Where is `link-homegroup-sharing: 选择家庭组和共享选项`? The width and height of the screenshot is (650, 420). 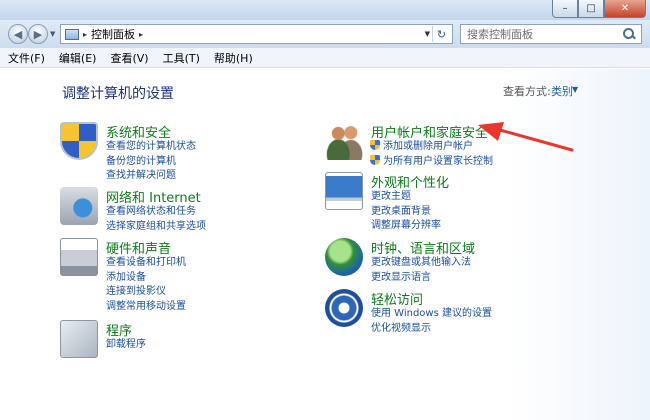 link-homegroup-sharing: 选择家庭组和共享选项 is located at coordinates (156, 227).